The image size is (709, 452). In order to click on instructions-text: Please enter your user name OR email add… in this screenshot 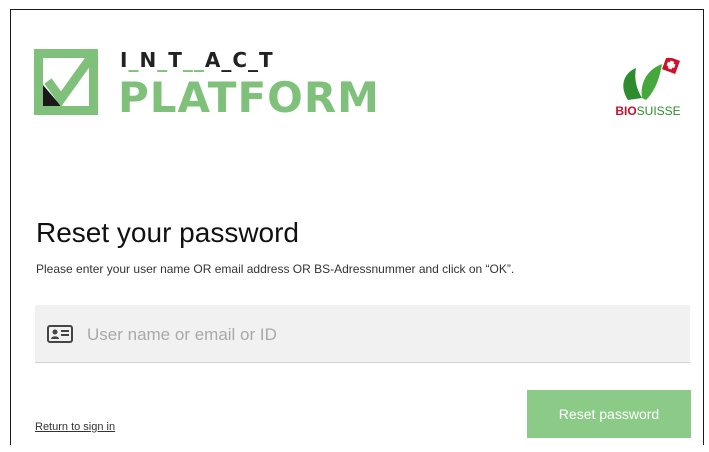, I will do `click(275, 269)`.